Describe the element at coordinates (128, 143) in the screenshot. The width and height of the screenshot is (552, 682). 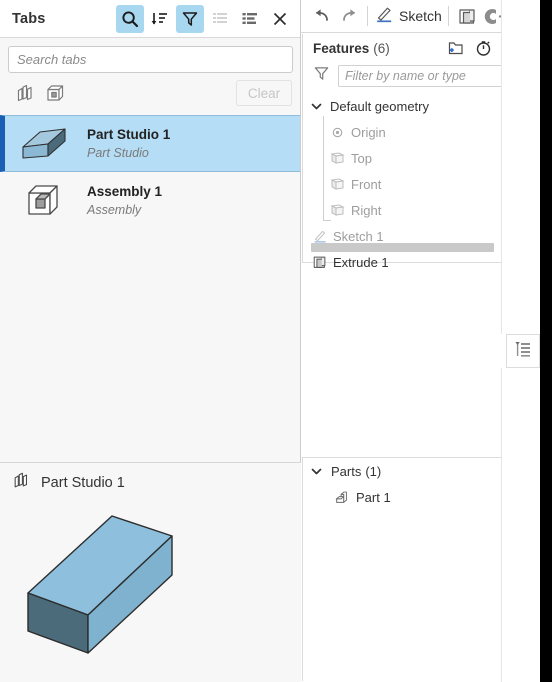
I see `tab-item-text: Part Studio 1 Part Studio` at that location.